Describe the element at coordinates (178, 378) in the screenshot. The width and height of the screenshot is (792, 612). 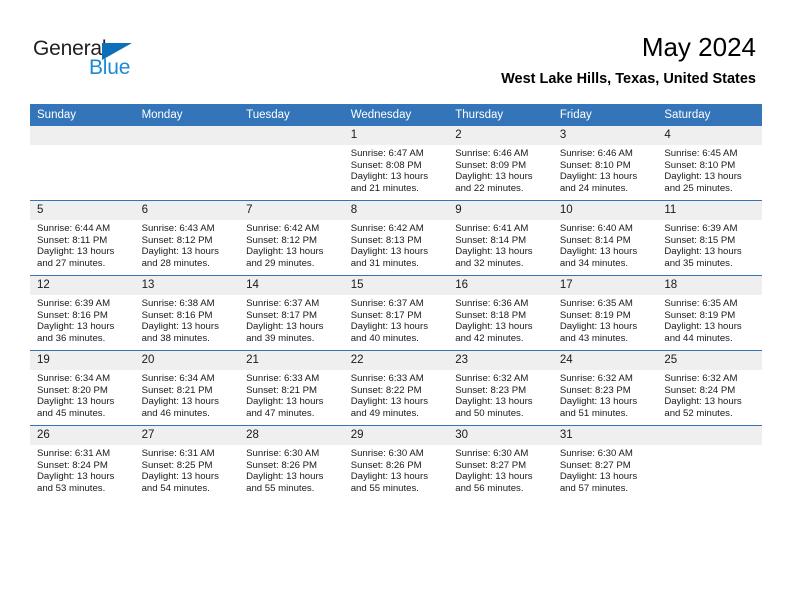
I see `sunrise-text: Sunrise: 6:34 AM` at that location.